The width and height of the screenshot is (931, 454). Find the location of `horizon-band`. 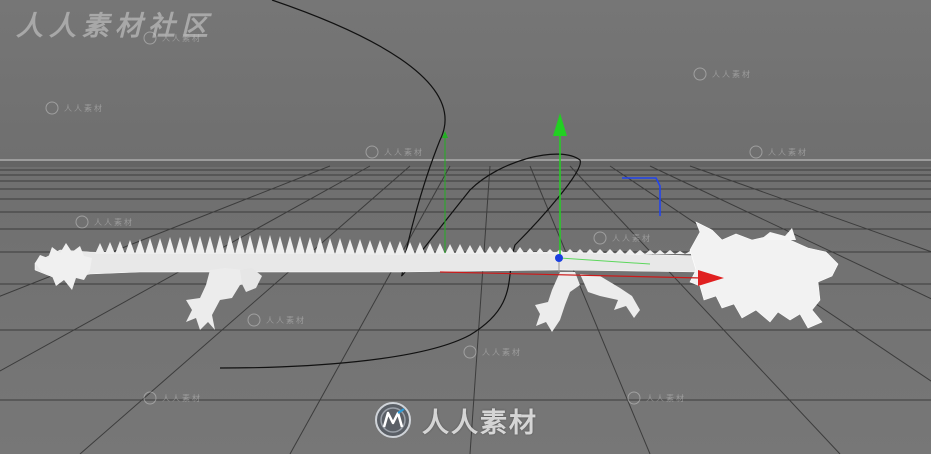

horizon-band is located at coordinates (465, 164).